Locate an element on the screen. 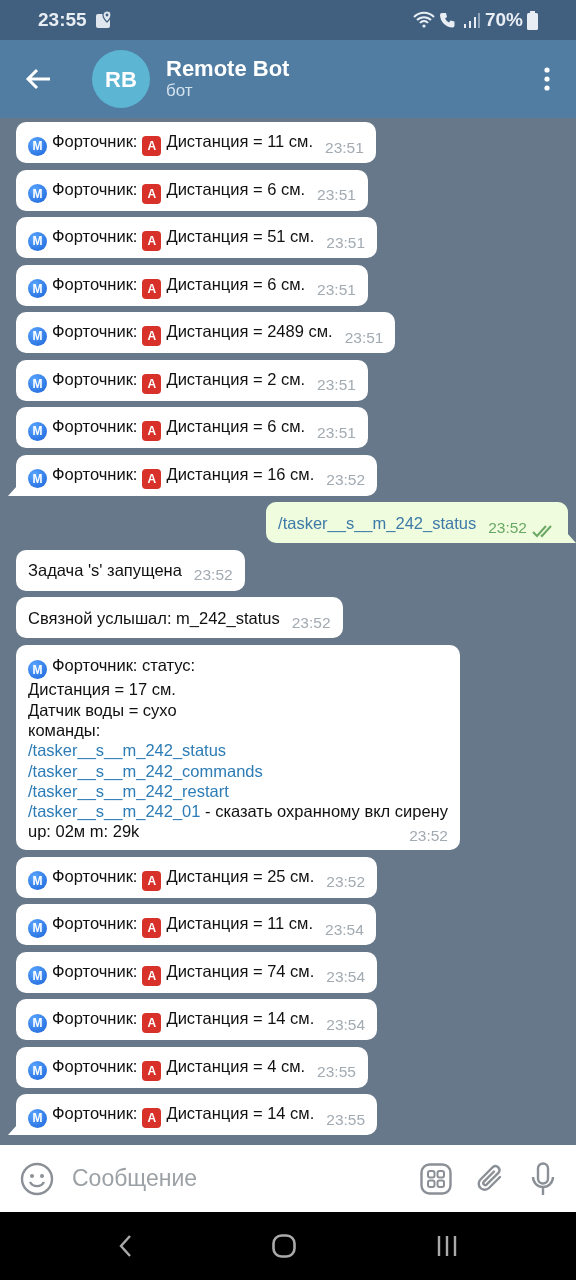  message-line: Дистанция = 17 см. is located at coordinates (102, 689).